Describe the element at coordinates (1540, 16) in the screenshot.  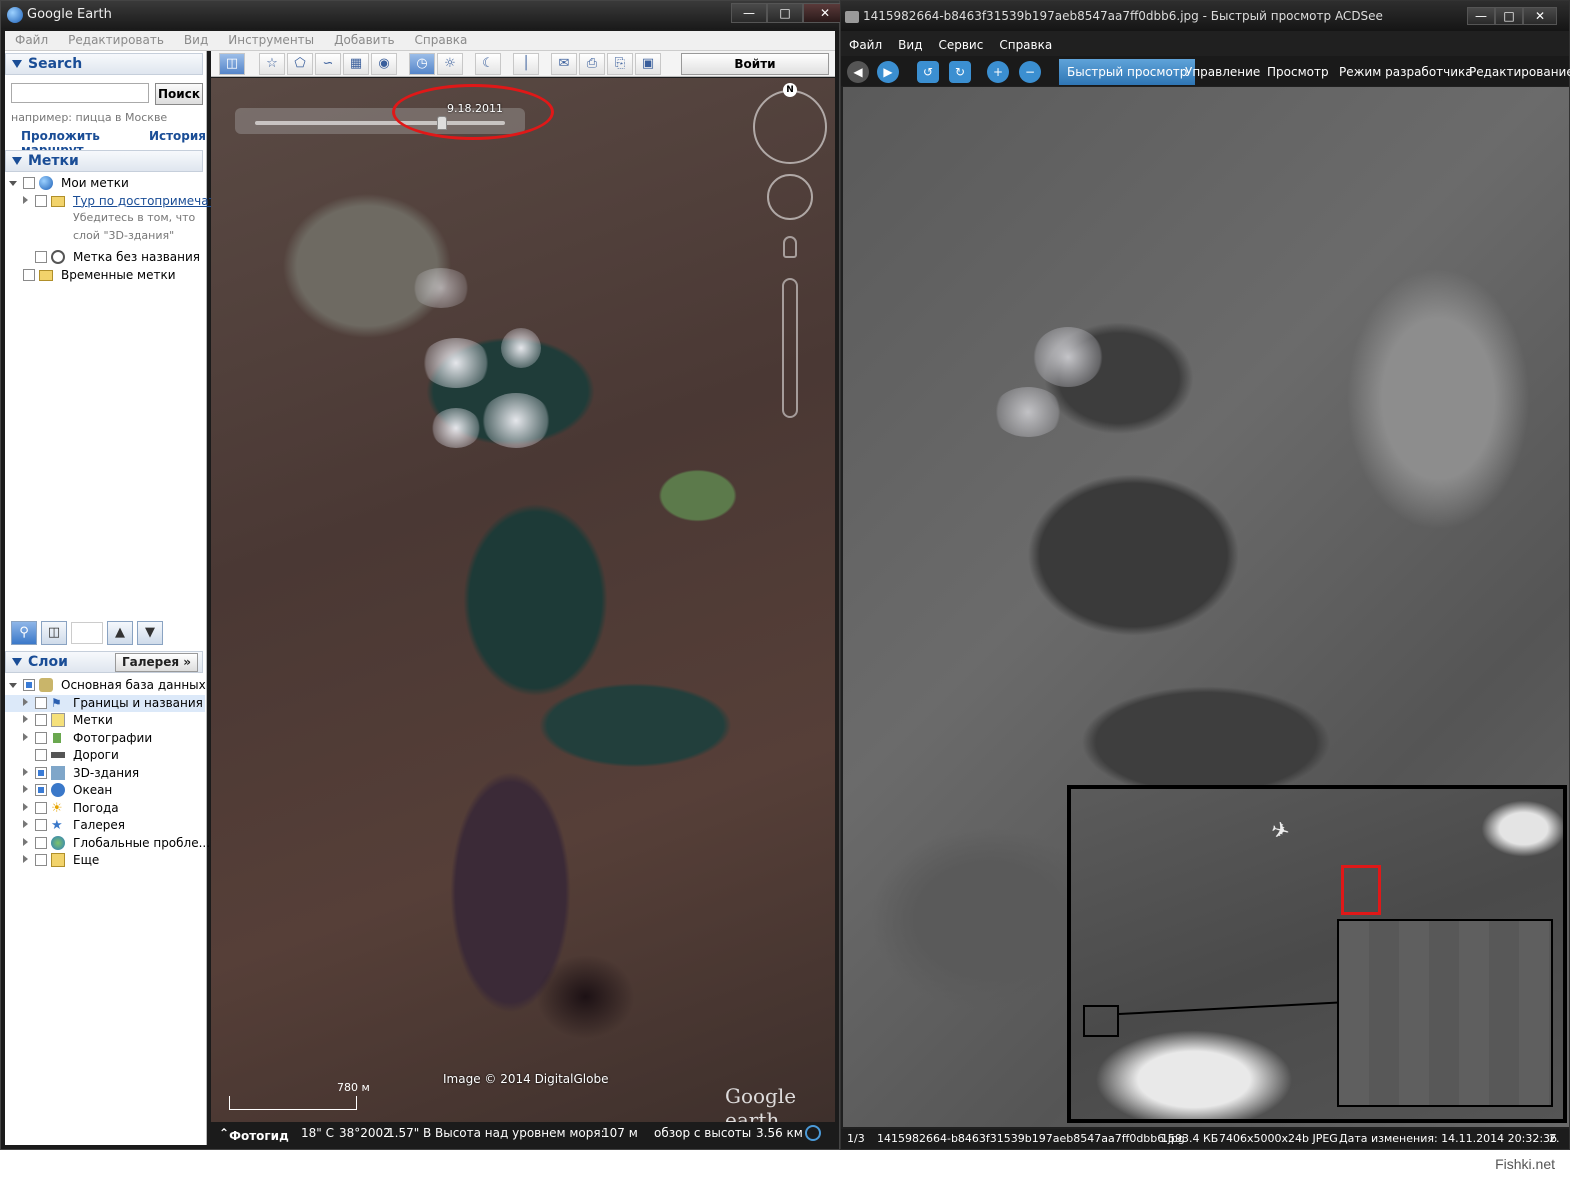
I see `close-button: ✕` at that location.